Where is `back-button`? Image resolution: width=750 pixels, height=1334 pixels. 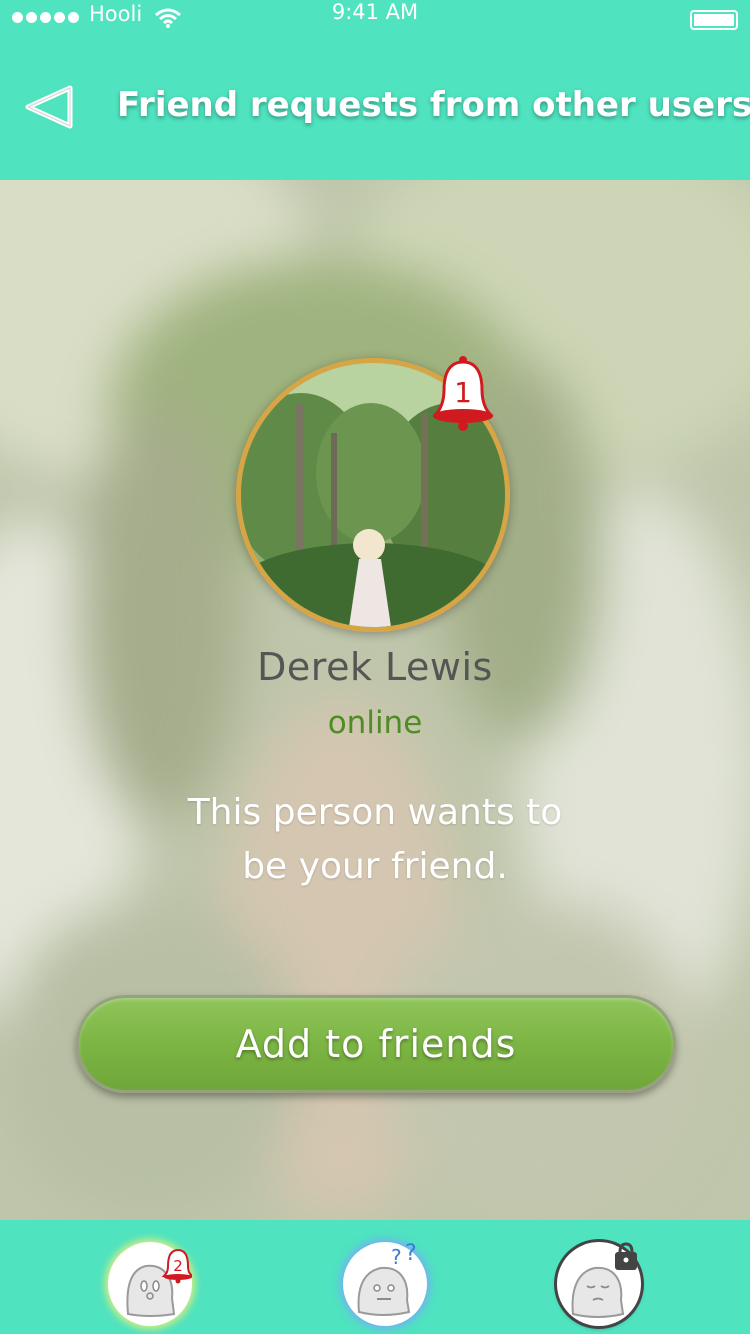 back-button is located at coordinates (50, 107).